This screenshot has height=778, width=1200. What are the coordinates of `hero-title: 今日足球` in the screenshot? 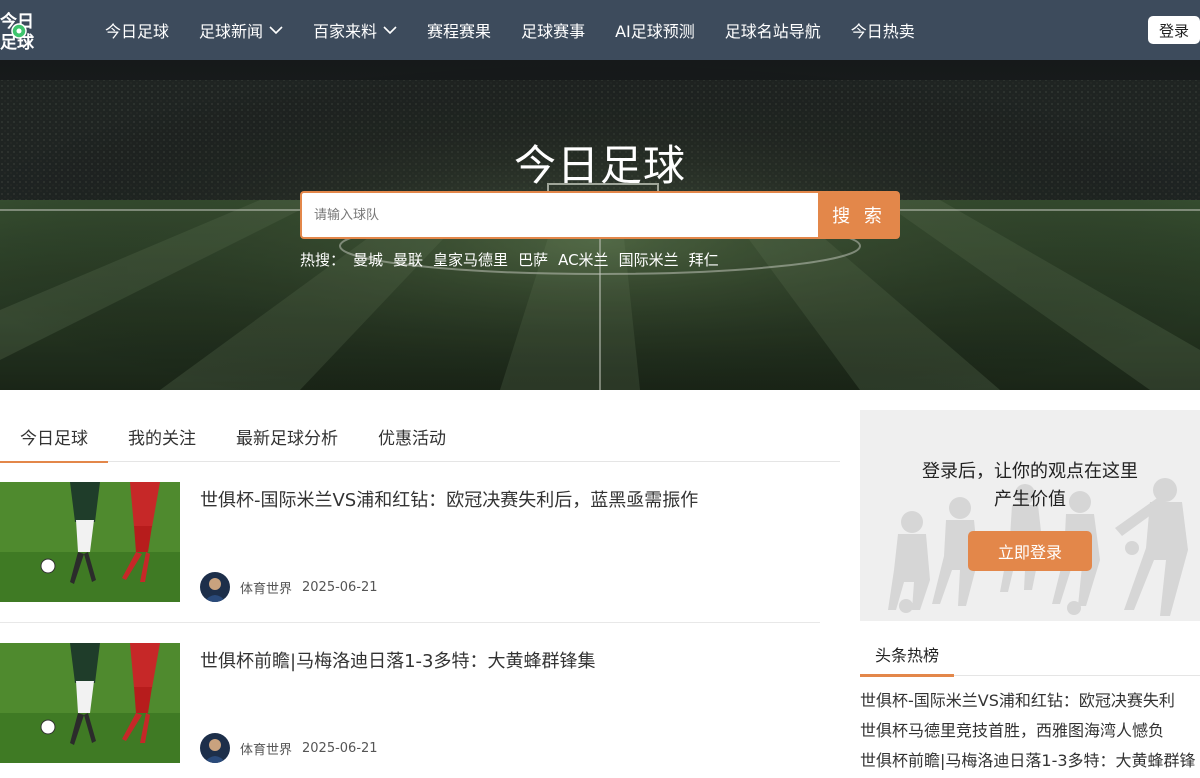 It's located at (599, 165).